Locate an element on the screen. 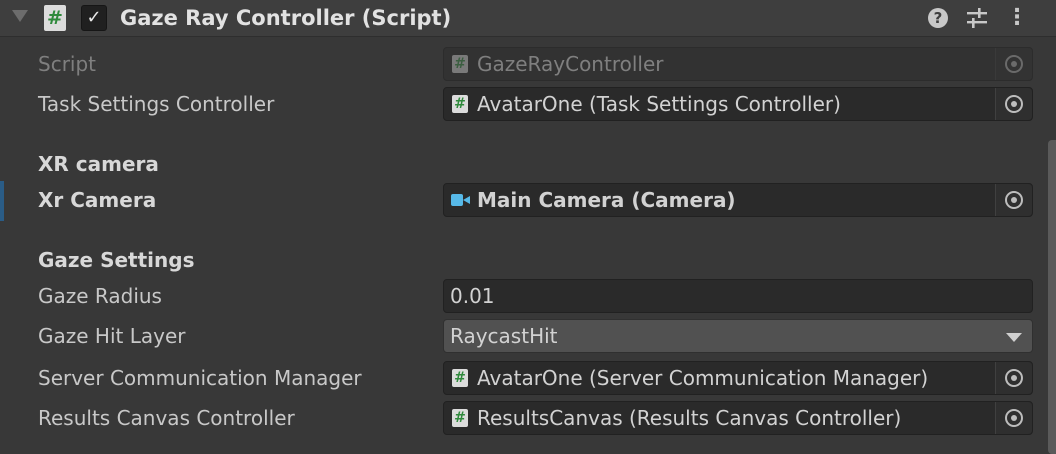 Image resolution: width=1056 pixels, height=454 pixels. script-field: # GazeRayController is located at coordinates (738, 64).